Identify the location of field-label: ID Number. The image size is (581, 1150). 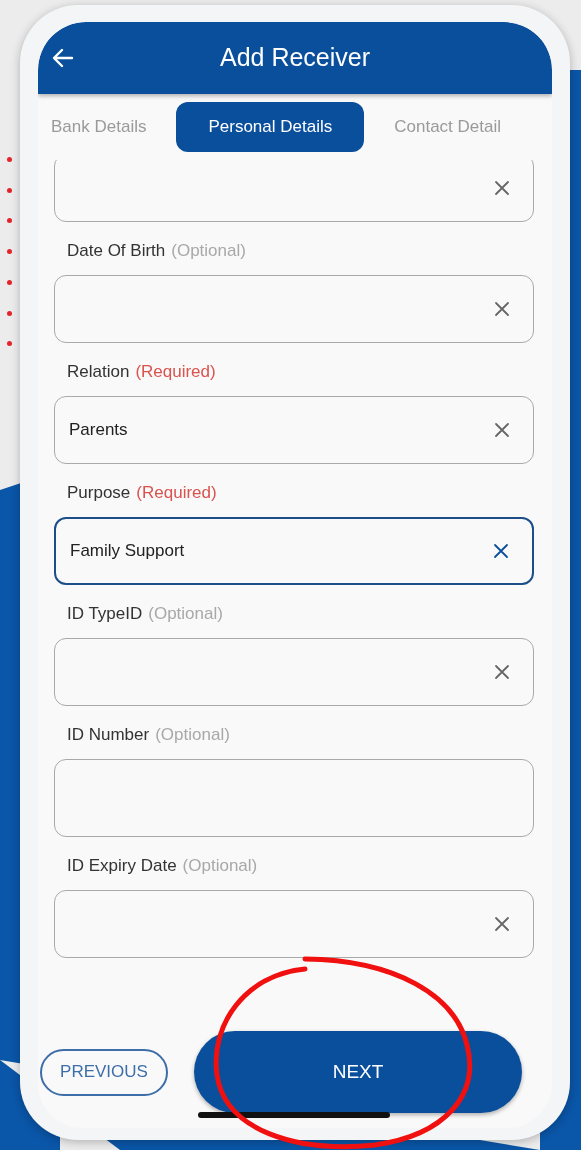
(108, 734).